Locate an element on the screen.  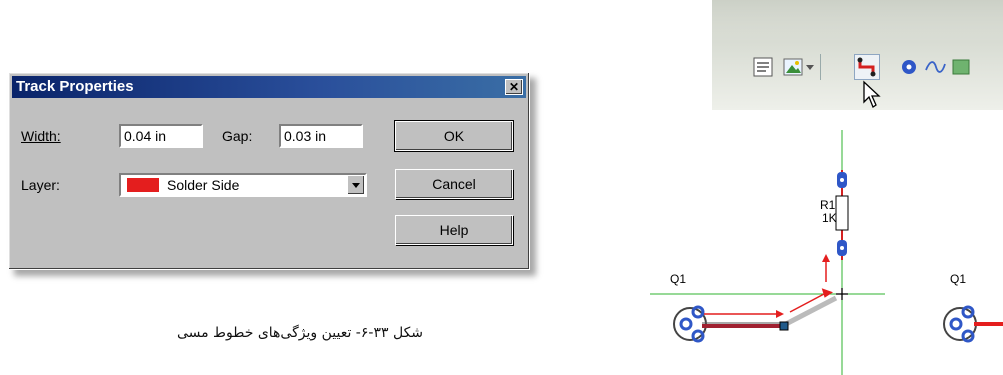
text-icon is located at coordinates (763, 67).